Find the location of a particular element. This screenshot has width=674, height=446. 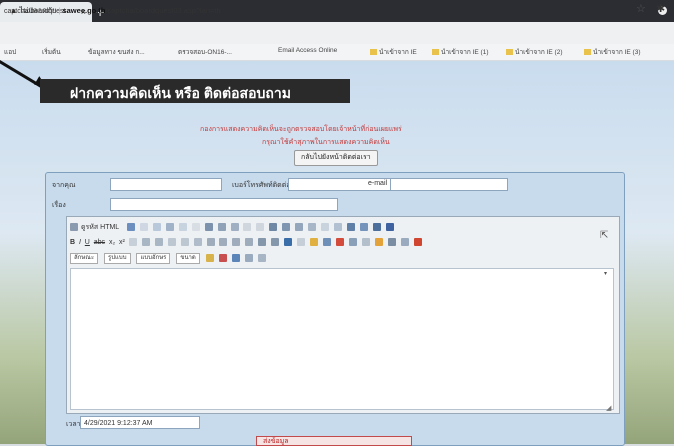

bullet-list-icon is located at coordinates (158, 242).